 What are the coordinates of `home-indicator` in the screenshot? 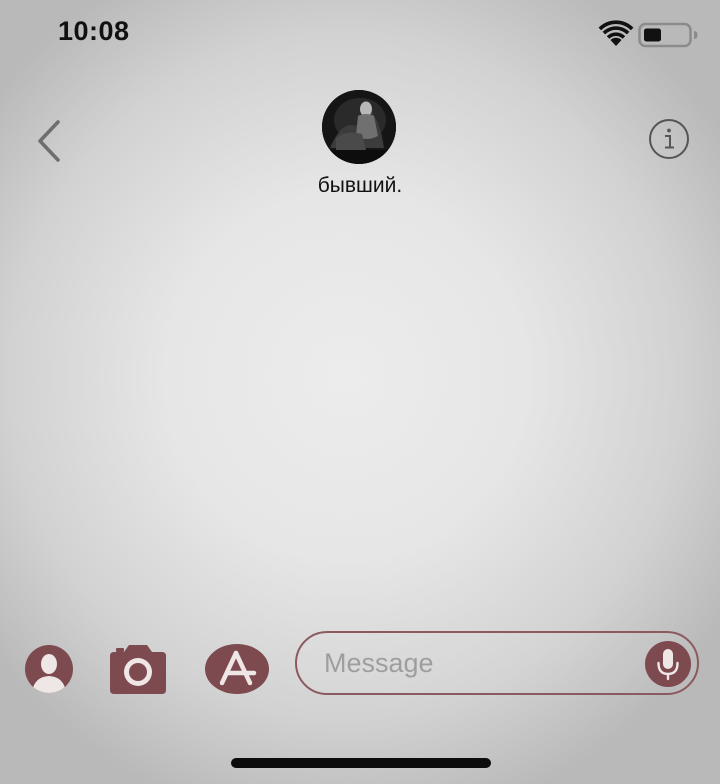 It's located at (361, 763).